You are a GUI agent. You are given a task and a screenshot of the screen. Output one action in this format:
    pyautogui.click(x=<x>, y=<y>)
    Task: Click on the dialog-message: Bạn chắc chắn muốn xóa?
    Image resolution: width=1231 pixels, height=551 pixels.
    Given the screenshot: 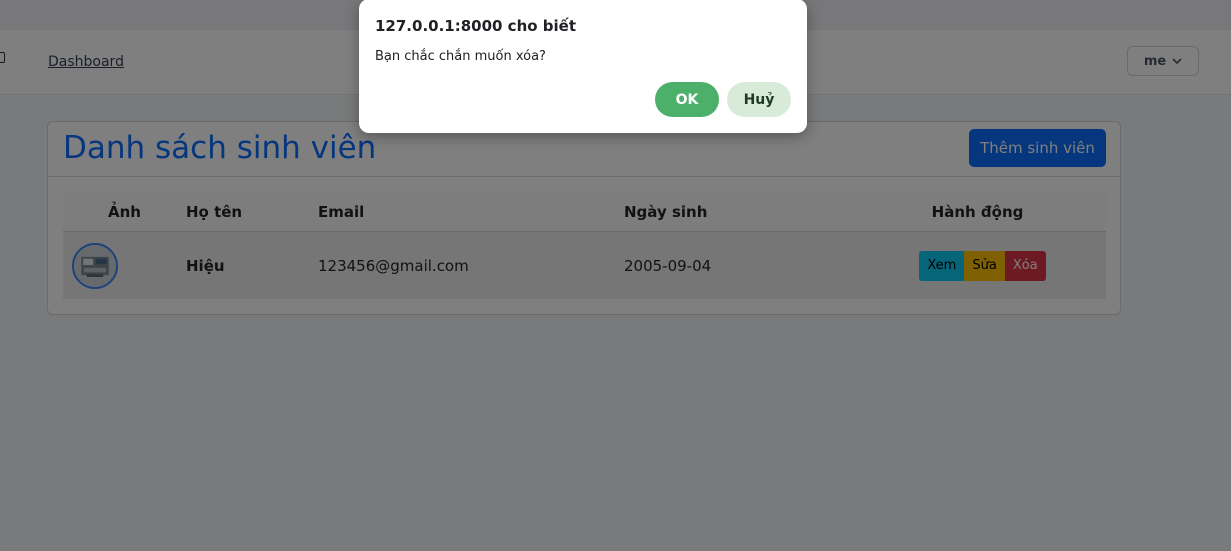 What is the action you would take?
    pyautogui.click(x=460, y=56)
    